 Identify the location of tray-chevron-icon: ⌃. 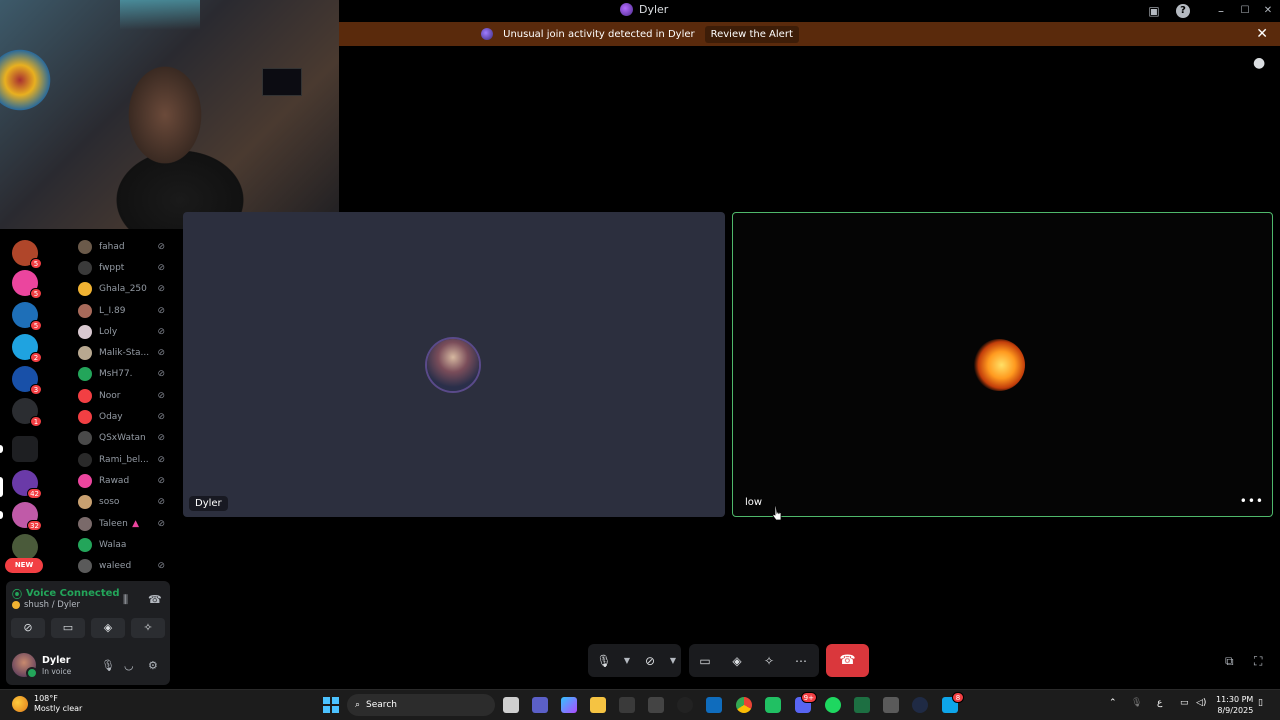
(1113, 703).